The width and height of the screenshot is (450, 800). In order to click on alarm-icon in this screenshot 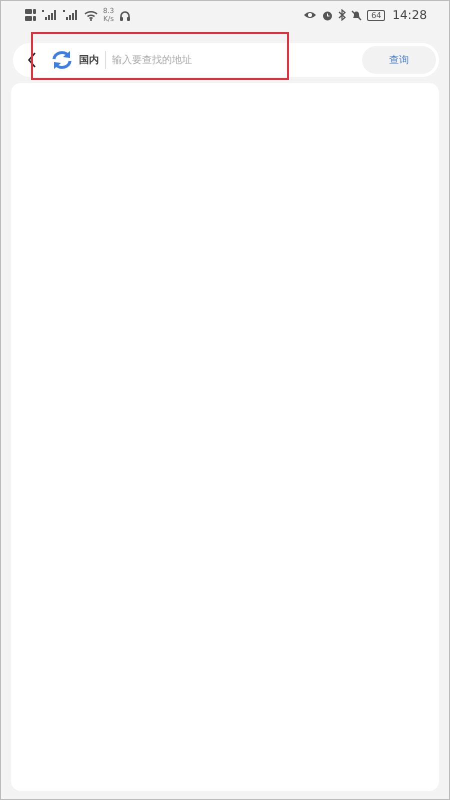, I will do `click(328, 15)`.